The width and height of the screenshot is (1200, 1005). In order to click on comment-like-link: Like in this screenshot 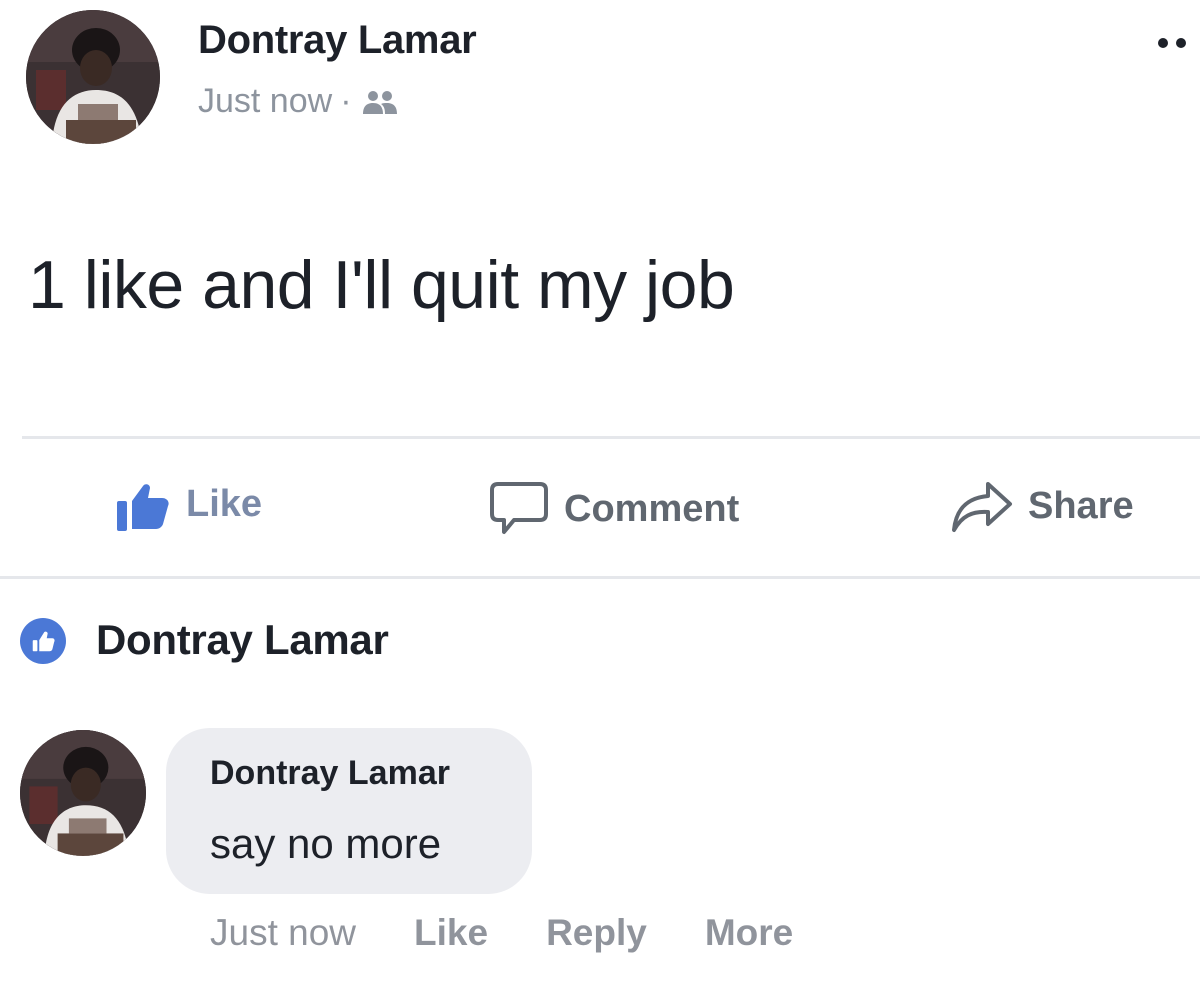, I will do `click(451, 933)`.